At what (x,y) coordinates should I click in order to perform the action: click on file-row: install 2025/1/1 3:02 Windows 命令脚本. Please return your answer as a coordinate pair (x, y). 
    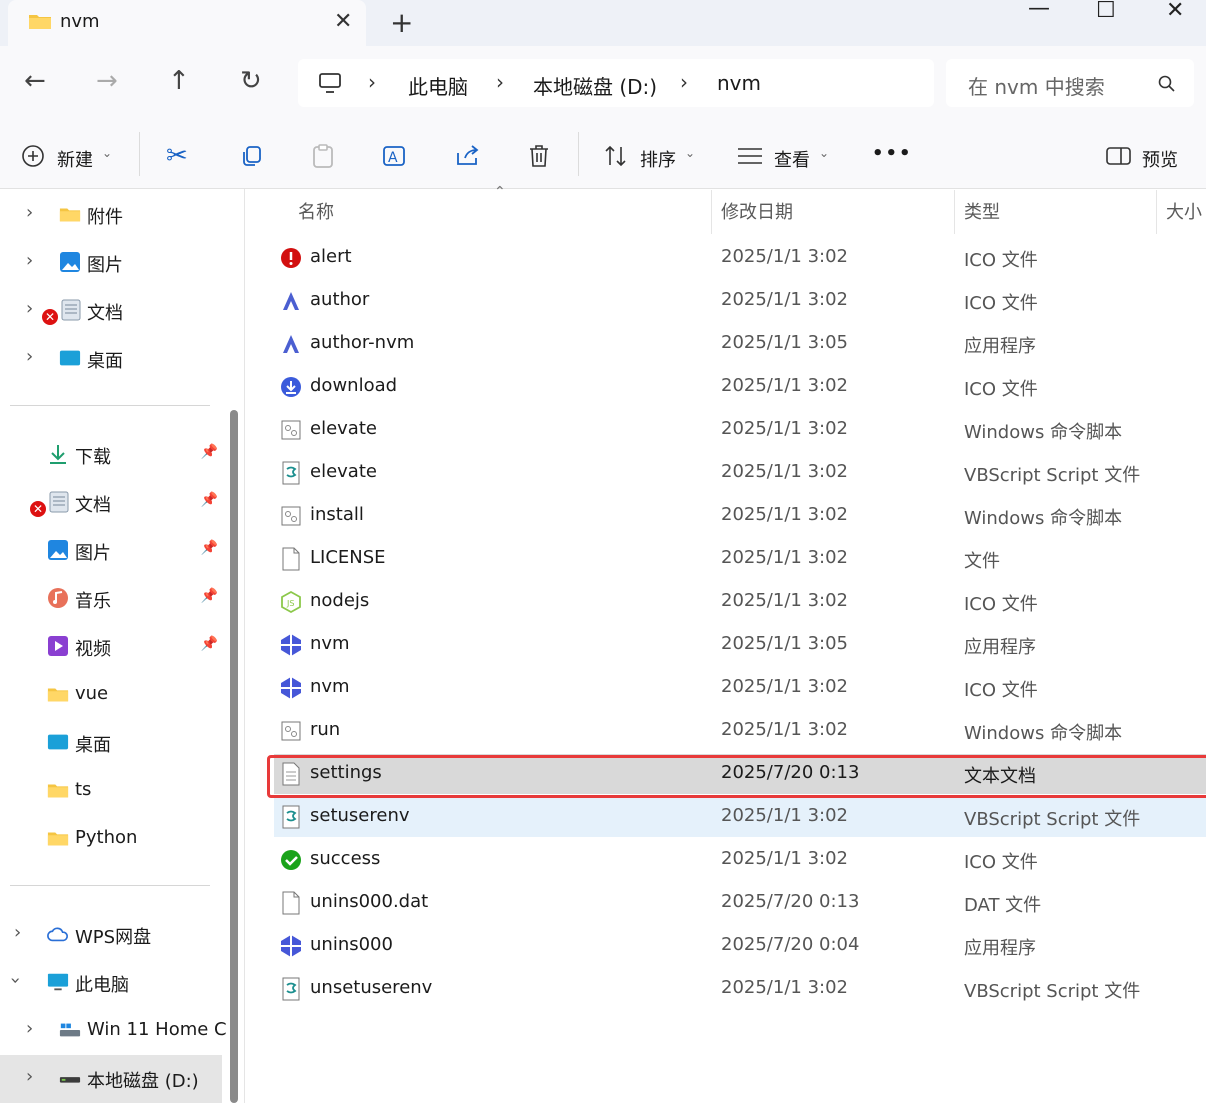
    Looking at the image, I should click on (740, 516).